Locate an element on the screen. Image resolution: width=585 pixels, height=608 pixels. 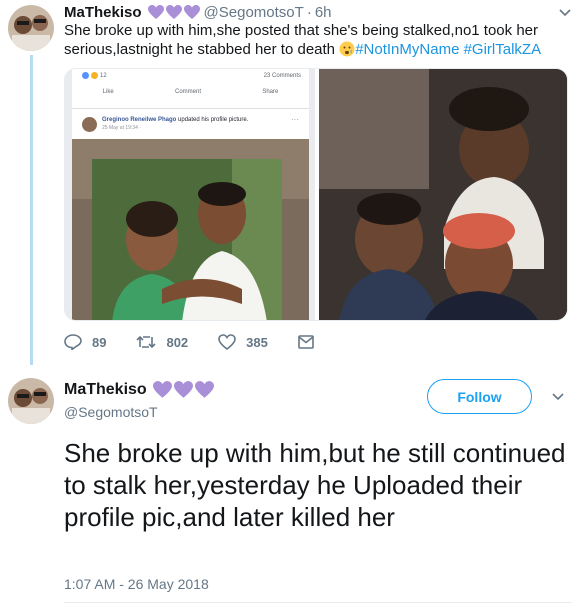
reply-button: 89 is located at coordinates (85, 342).